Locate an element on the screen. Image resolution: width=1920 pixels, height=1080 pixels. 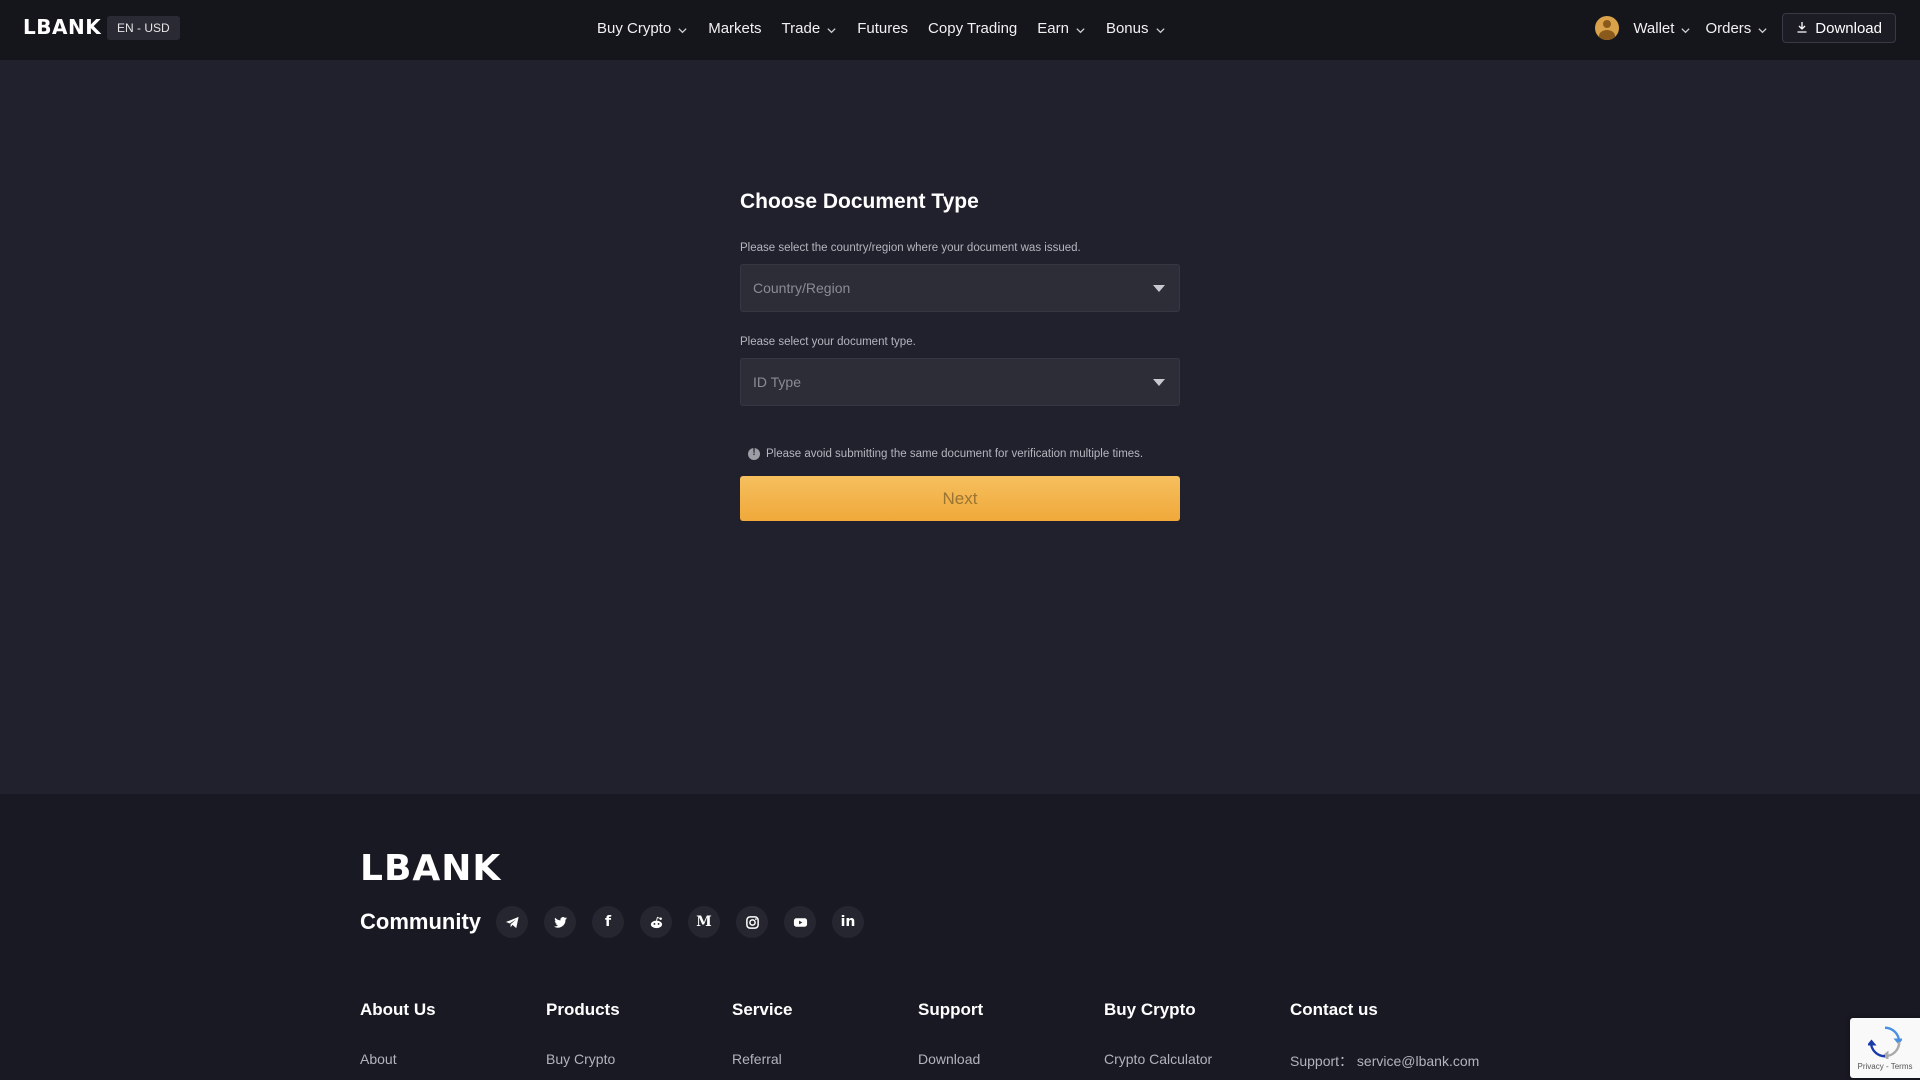
menu-item-buy-crypto: Buy Crypto is located at coordinates (642, 28).